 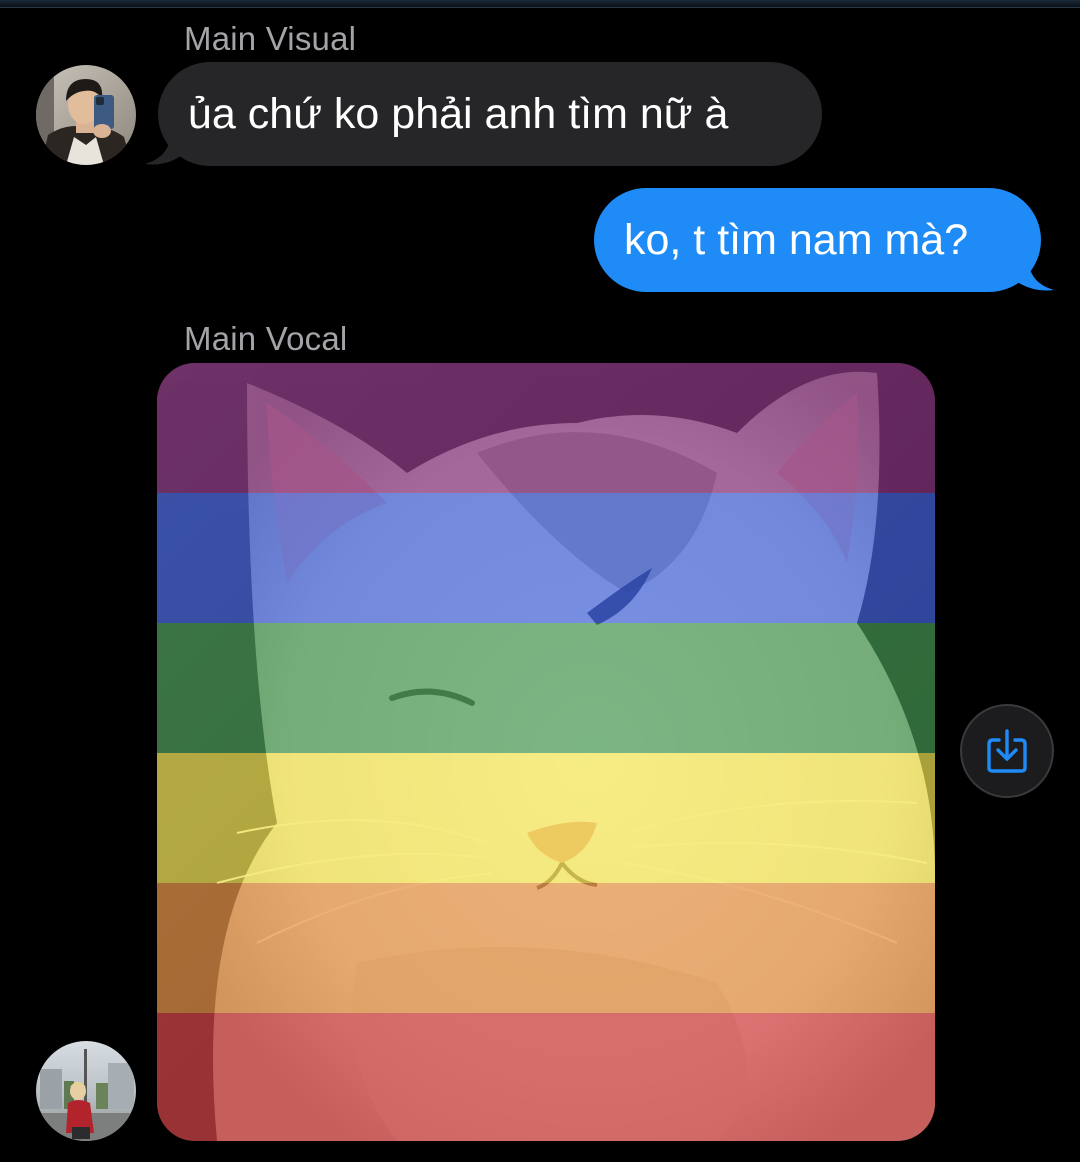 I want to click on message-bubble-incoming: ủa chứ ko phải anh tìm nữ à, so click(x=490, y=114).